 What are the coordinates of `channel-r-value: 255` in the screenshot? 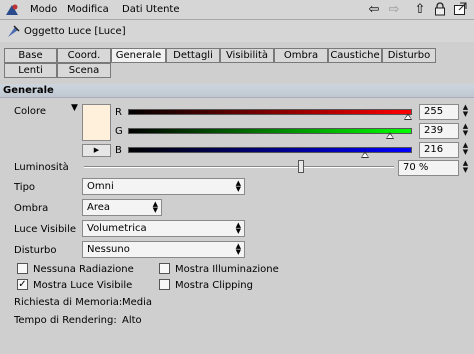 It's located at (439, 112).